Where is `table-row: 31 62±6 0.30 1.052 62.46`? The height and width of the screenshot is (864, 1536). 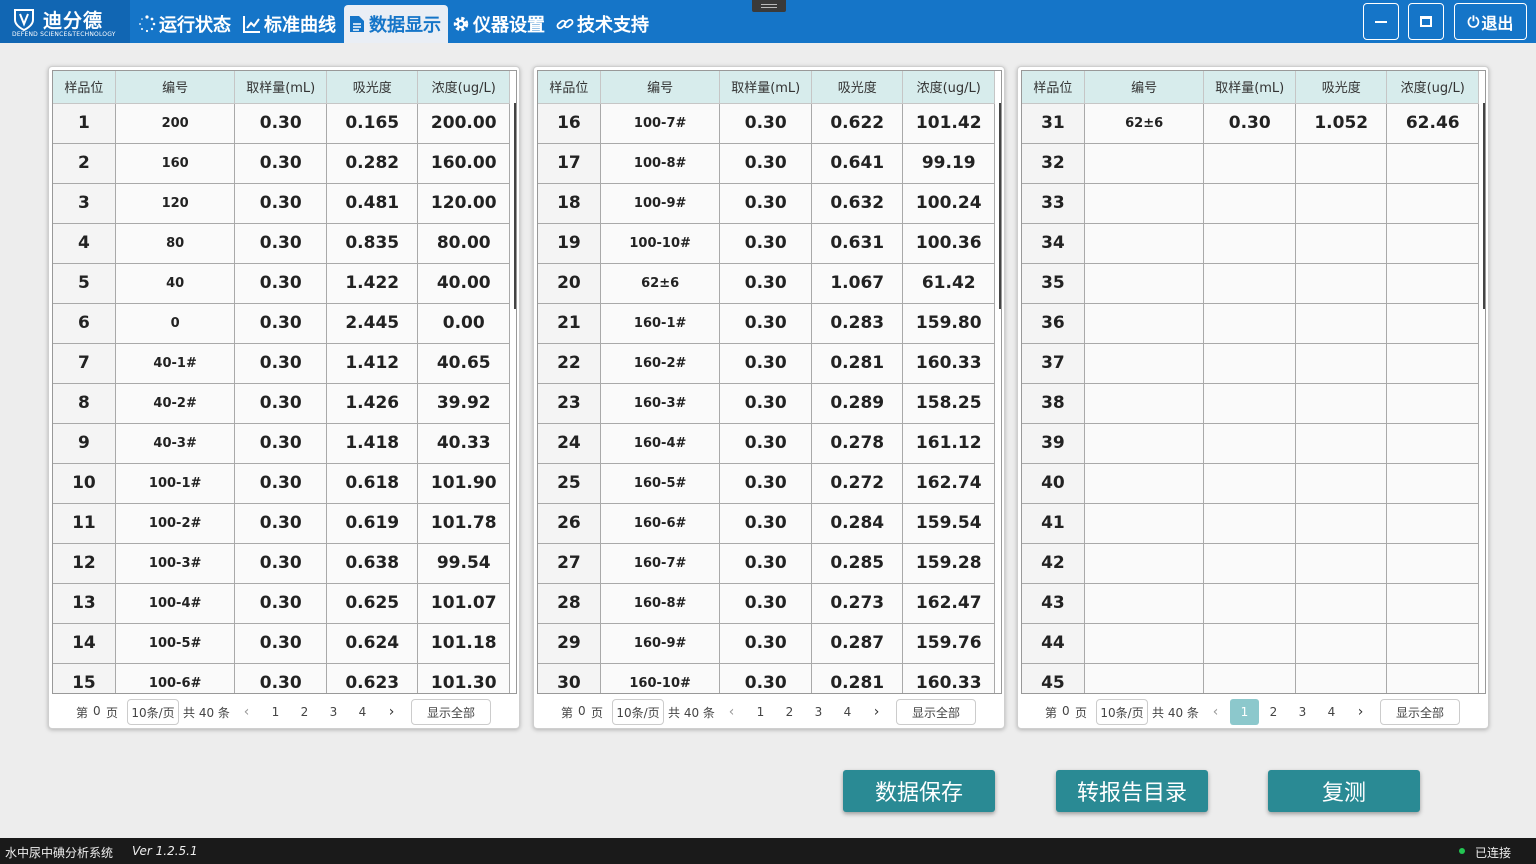 table-row: 31 62±6 0.30 1.052 62.46 is located at coordinates (1250, 123).